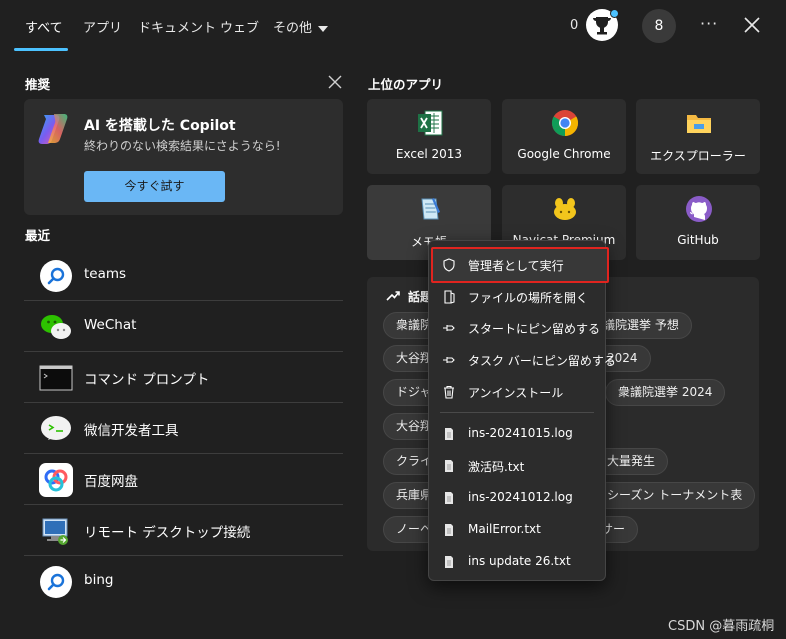 Image resolution: width=786 pixels, height=639 pixels. I want to click on github-icon, so click(699, 209).